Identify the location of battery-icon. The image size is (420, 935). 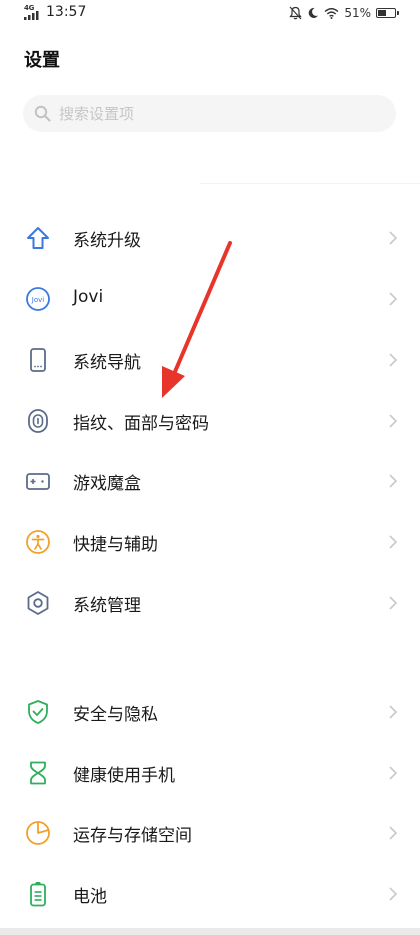
(38, 894).